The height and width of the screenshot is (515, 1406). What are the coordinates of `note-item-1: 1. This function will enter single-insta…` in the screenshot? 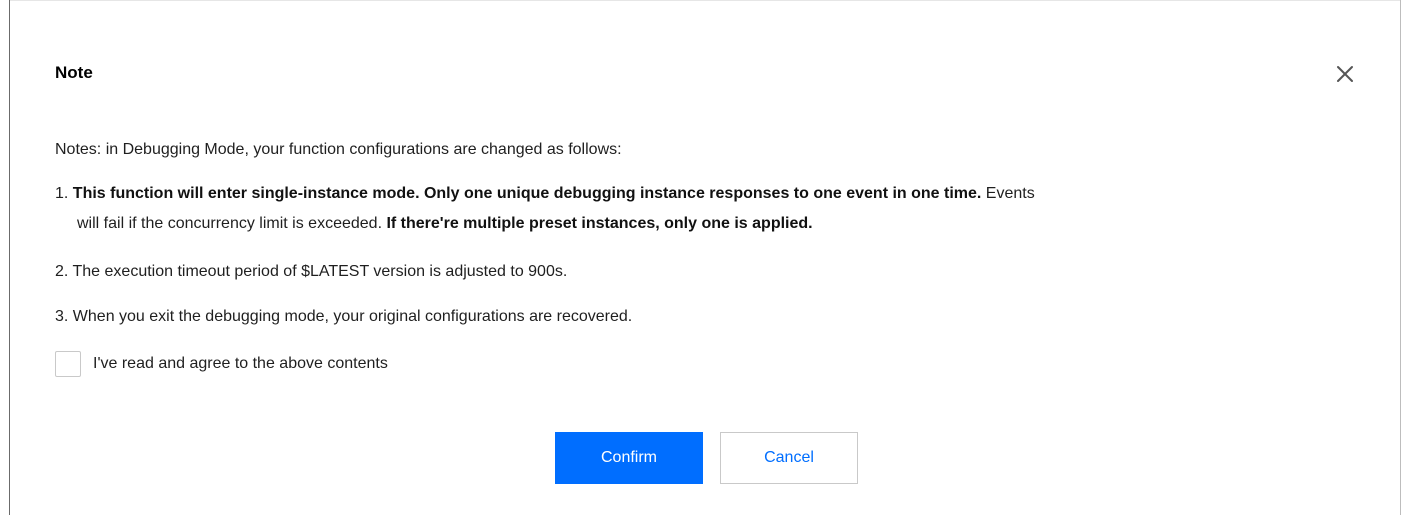 It's located at (702, 208).